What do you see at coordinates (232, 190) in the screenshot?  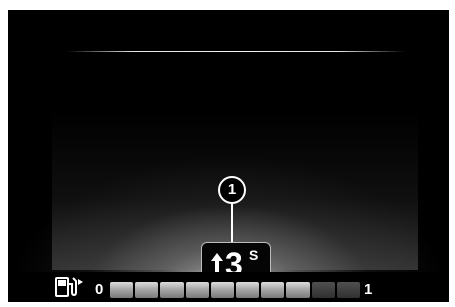 I see `callout-marker: 1` at bounding box center [232, 190].